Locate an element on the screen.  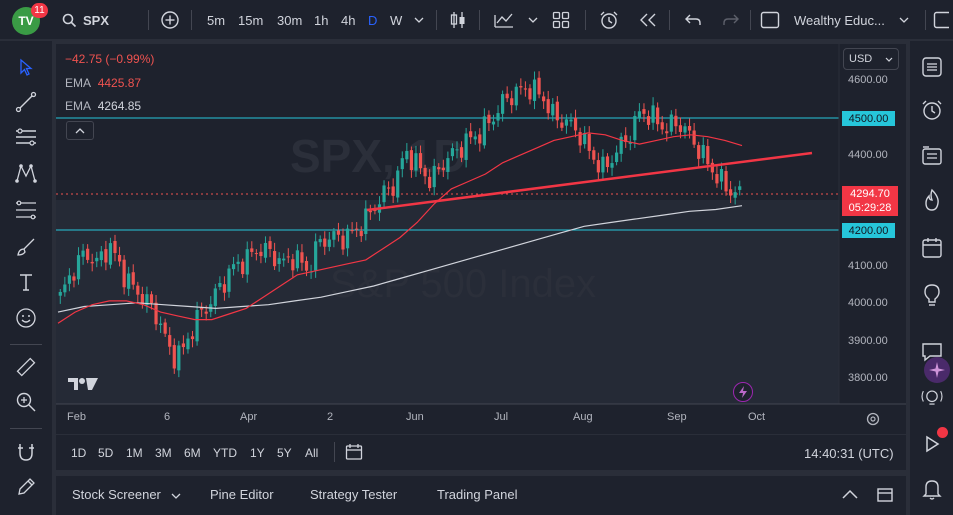
ema-slow-legend: EMA 4264.85 is located at coordinates (103, 106).